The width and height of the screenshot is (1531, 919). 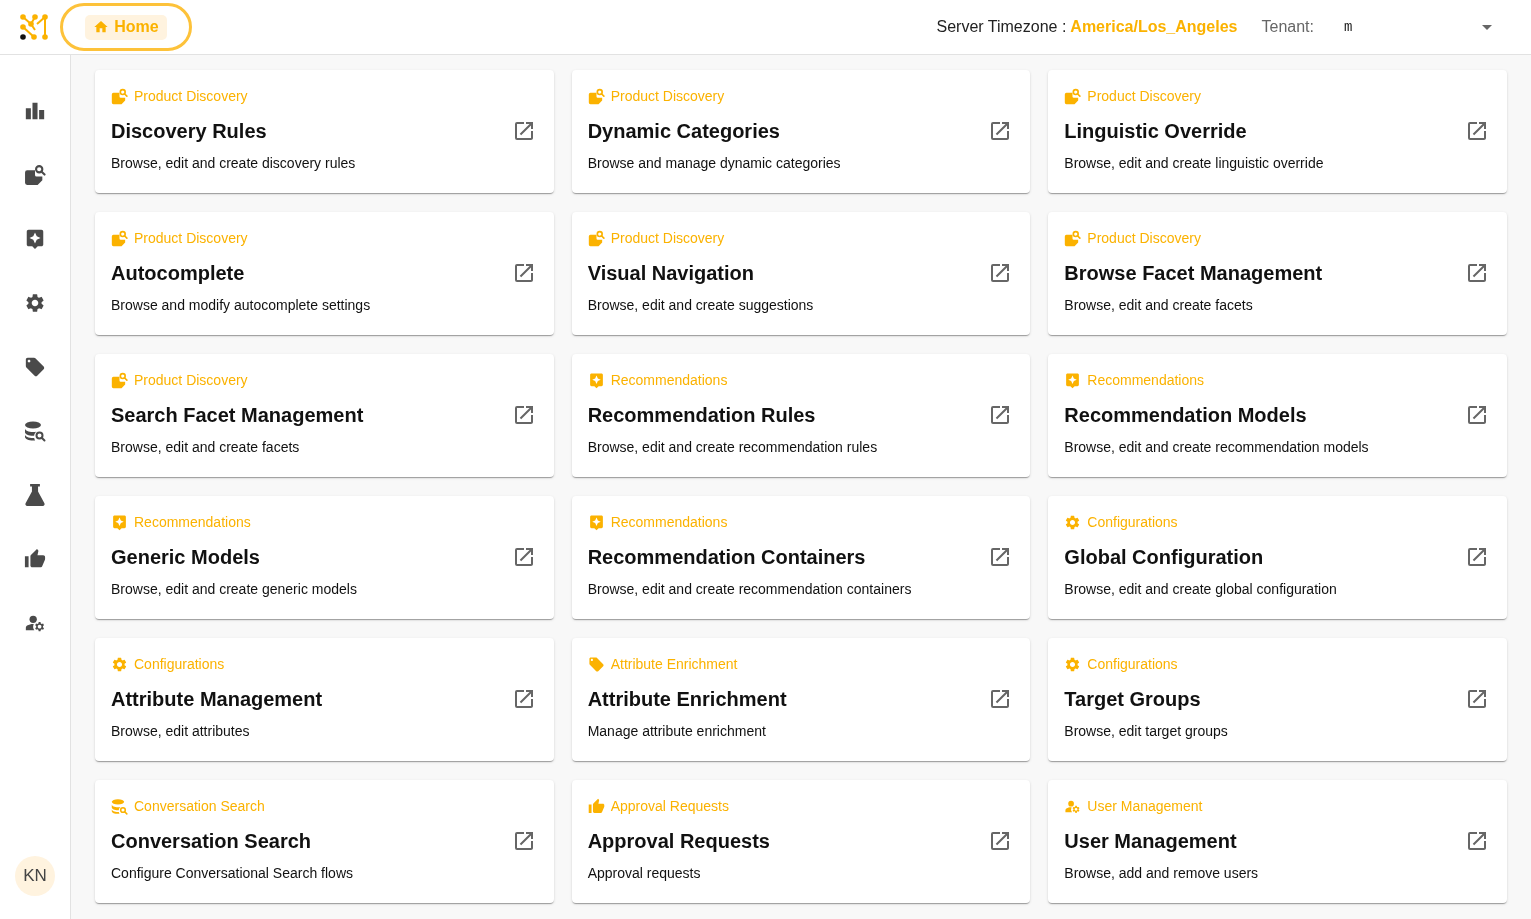 I want to click on module-card: Conversation Search Conversation Search Configure Conversational Search flows, so click(x=324, y=841).